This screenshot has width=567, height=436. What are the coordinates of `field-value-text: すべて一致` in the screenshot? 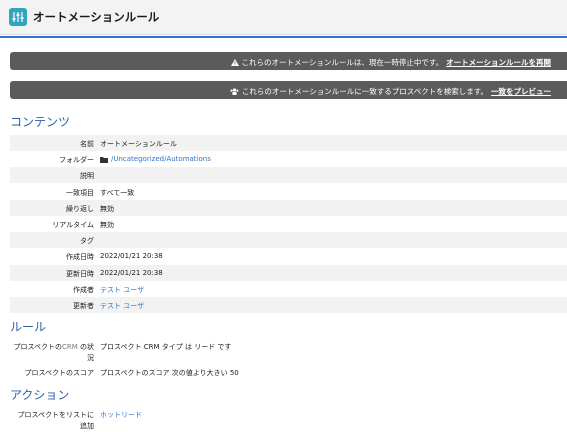 It's located at (117, 192).